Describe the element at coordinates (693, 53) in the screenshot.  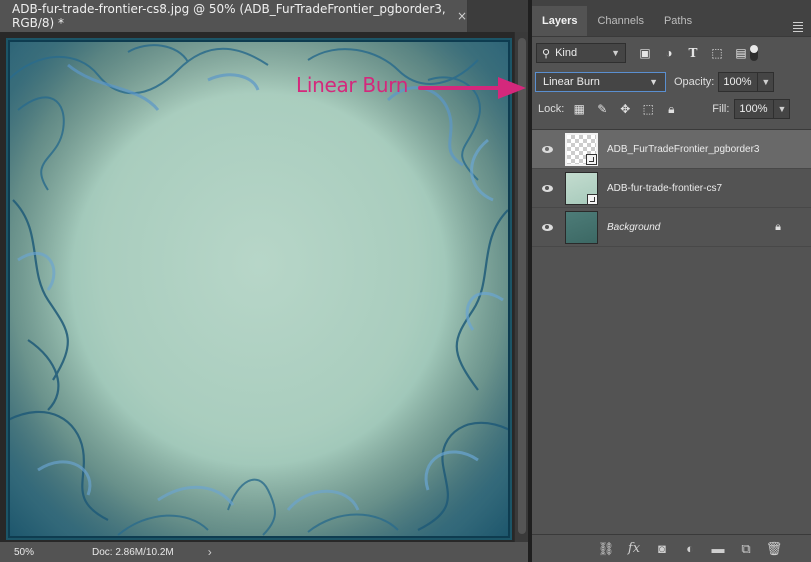
I see `type-filter-icon: T` at that location.